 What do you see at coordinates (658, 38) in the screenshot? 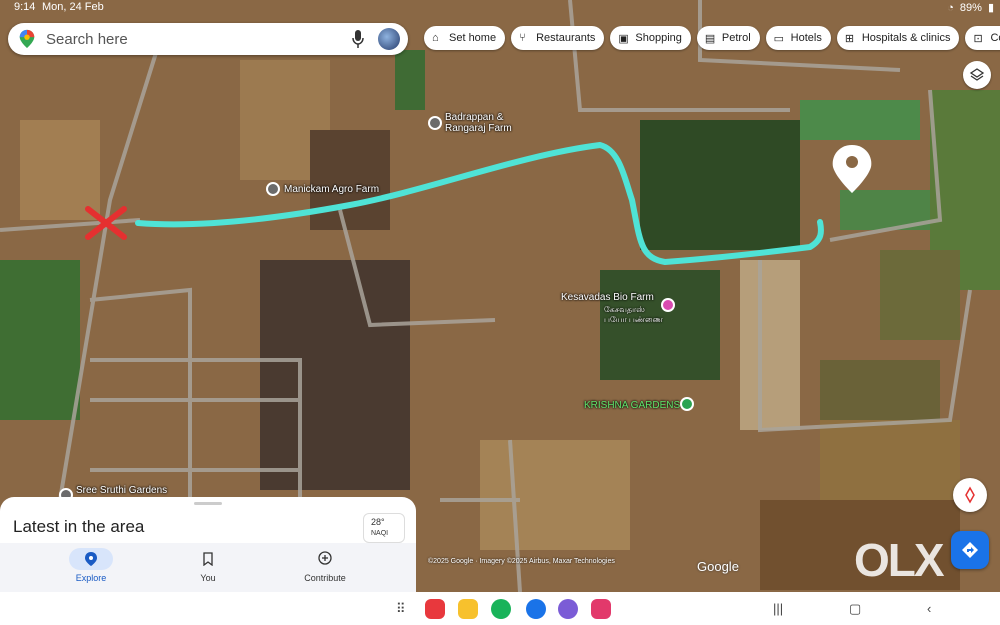
I see `chip-label: Shopping` at bounding box center [658, 38].